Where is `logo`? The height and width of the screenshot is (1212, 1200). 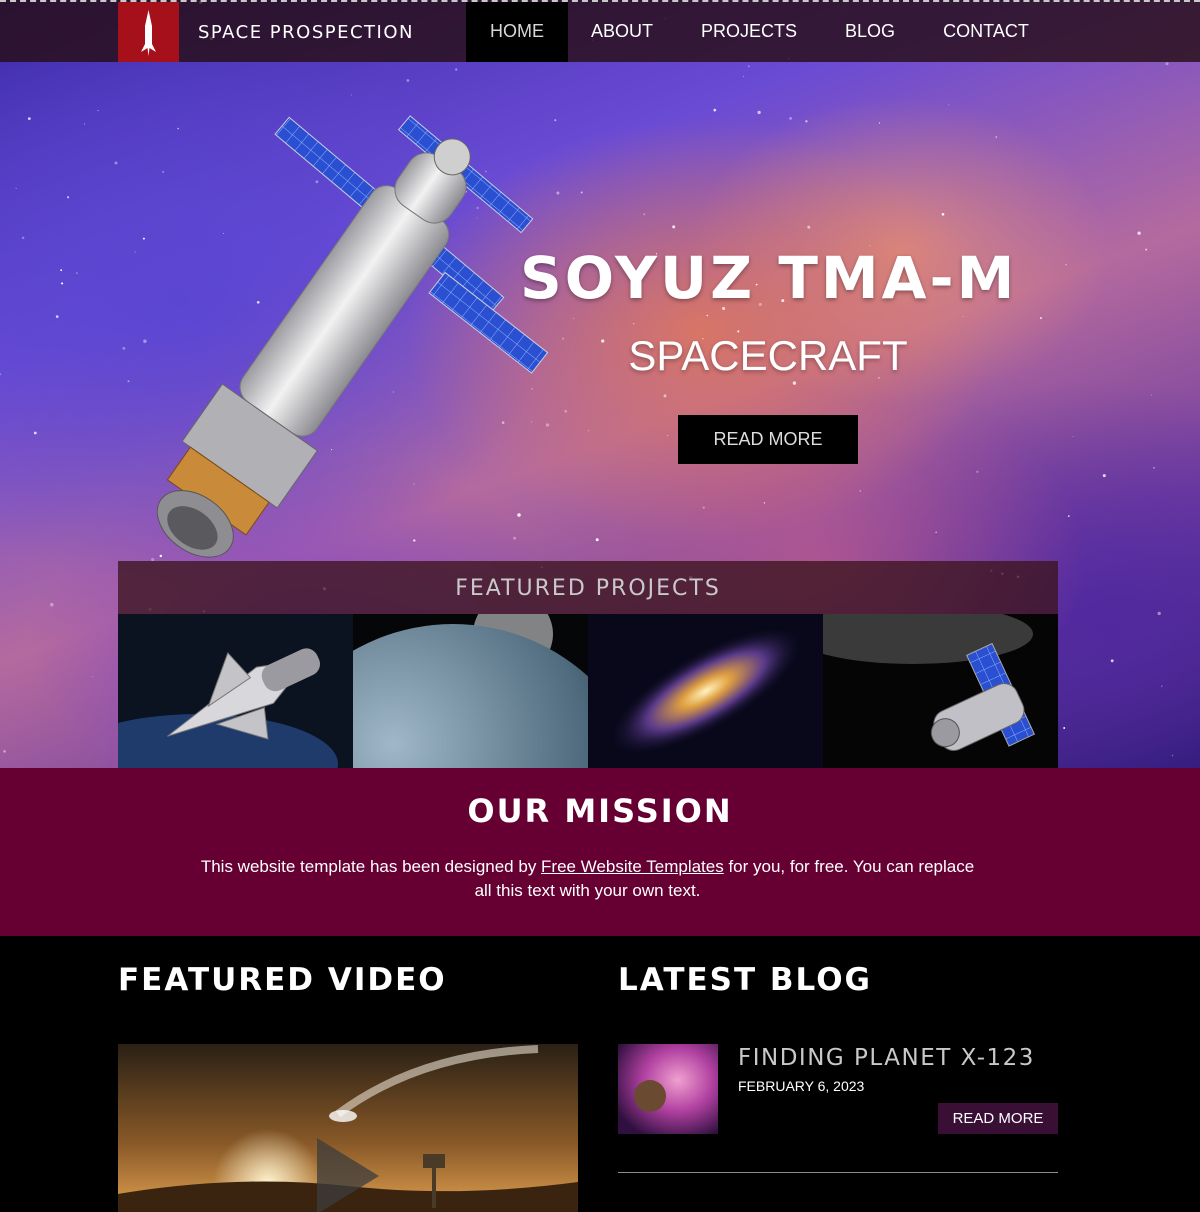
logo is located at coordinates (148, 32).